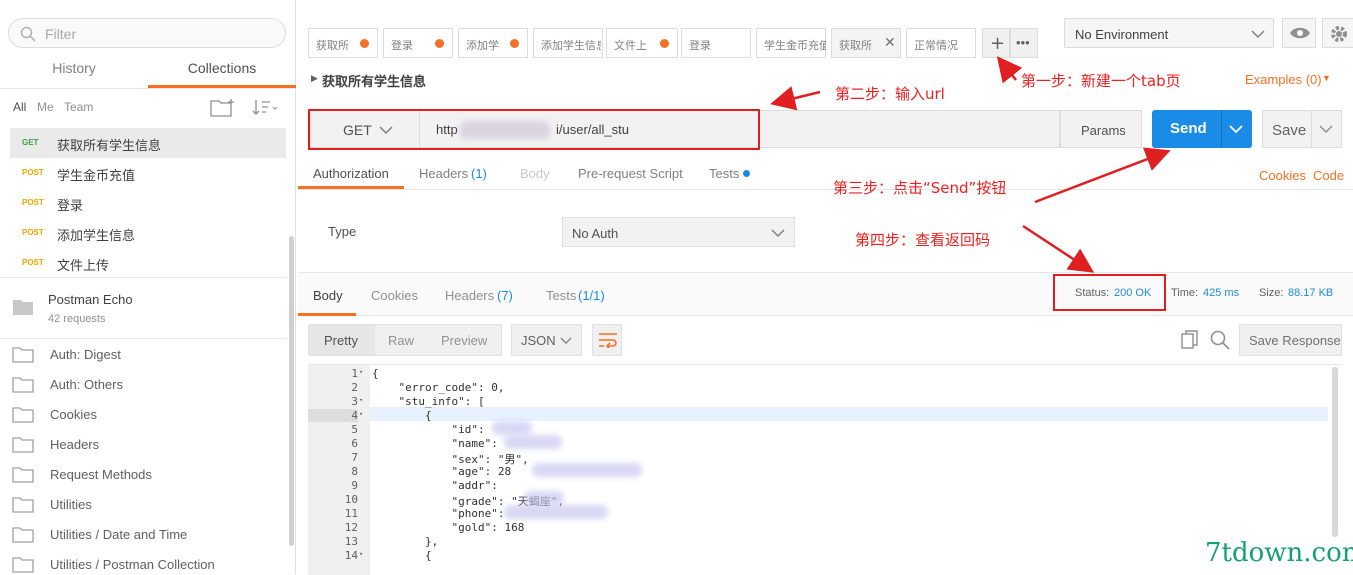  Describe the element at coordinates (23, 307) in the screenshot. I see `collection-folder-icon` at that location.